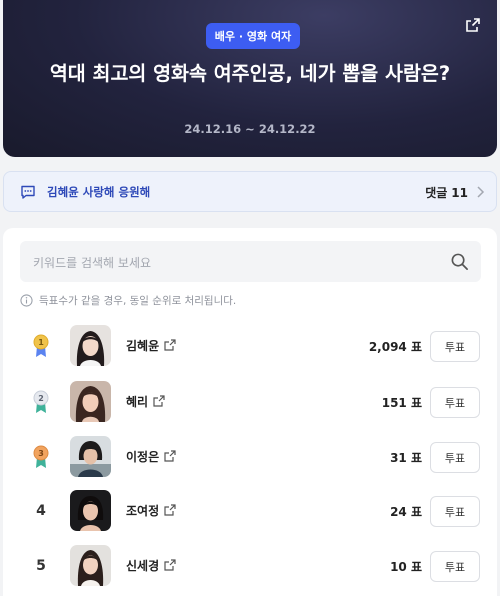 This screenshot has height=596, width=500. I want to click on vote-count: 2,094 표, so click(395, 347).